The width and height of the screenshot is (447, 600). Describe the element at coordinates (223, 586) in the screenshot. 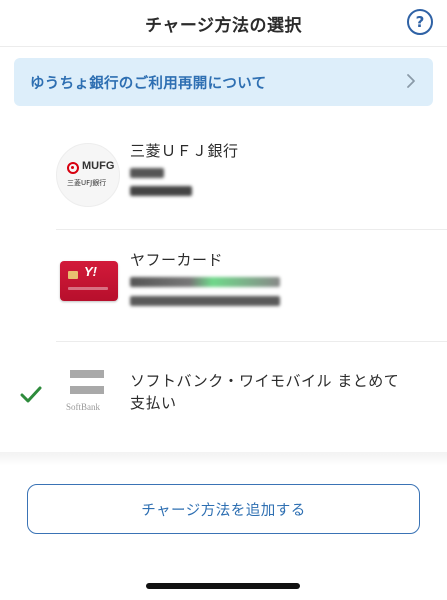

I see `home-indicator` at that location.